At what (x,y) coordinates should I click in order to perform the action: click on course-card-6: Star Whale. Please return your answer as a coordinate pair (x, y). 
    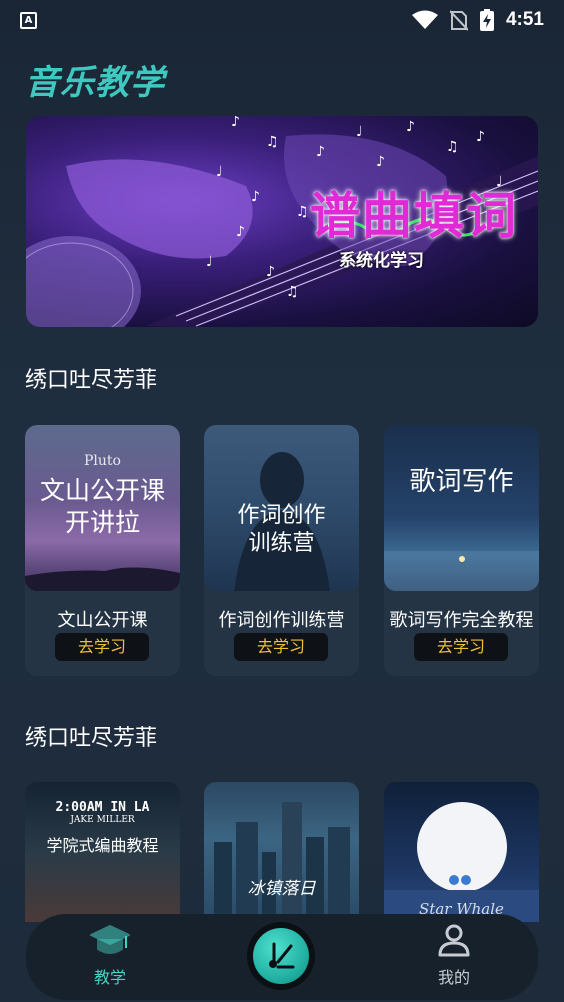
    Looking at the image, I should click on (461, 852).